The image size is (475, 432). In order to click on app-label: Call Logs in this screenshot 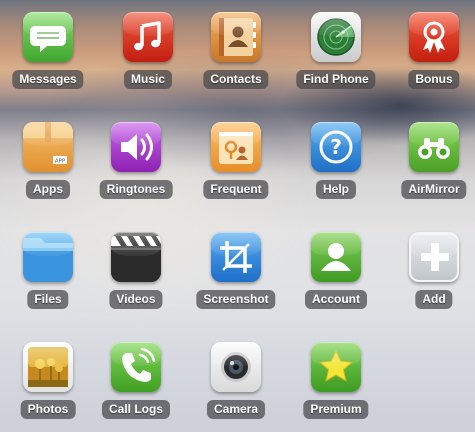, I will do `click(136, 409)`.